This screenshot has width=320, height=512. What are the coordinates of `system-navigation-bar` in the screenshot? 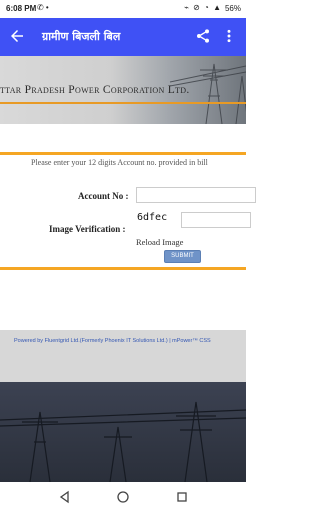 It's located at (123, 497).